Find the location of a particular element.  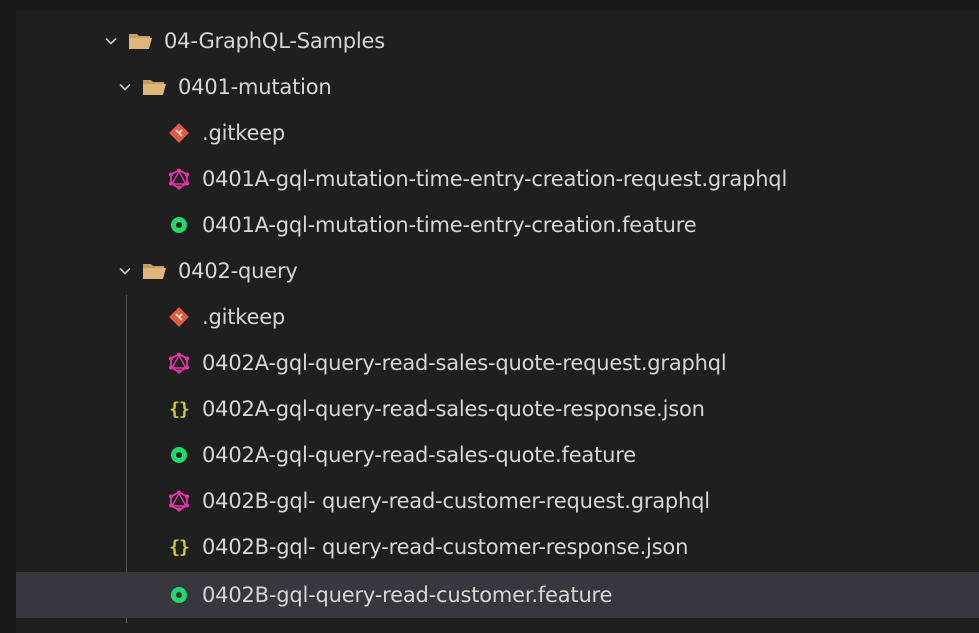

tree-bottom-edge is located at coordinates (497, 628).